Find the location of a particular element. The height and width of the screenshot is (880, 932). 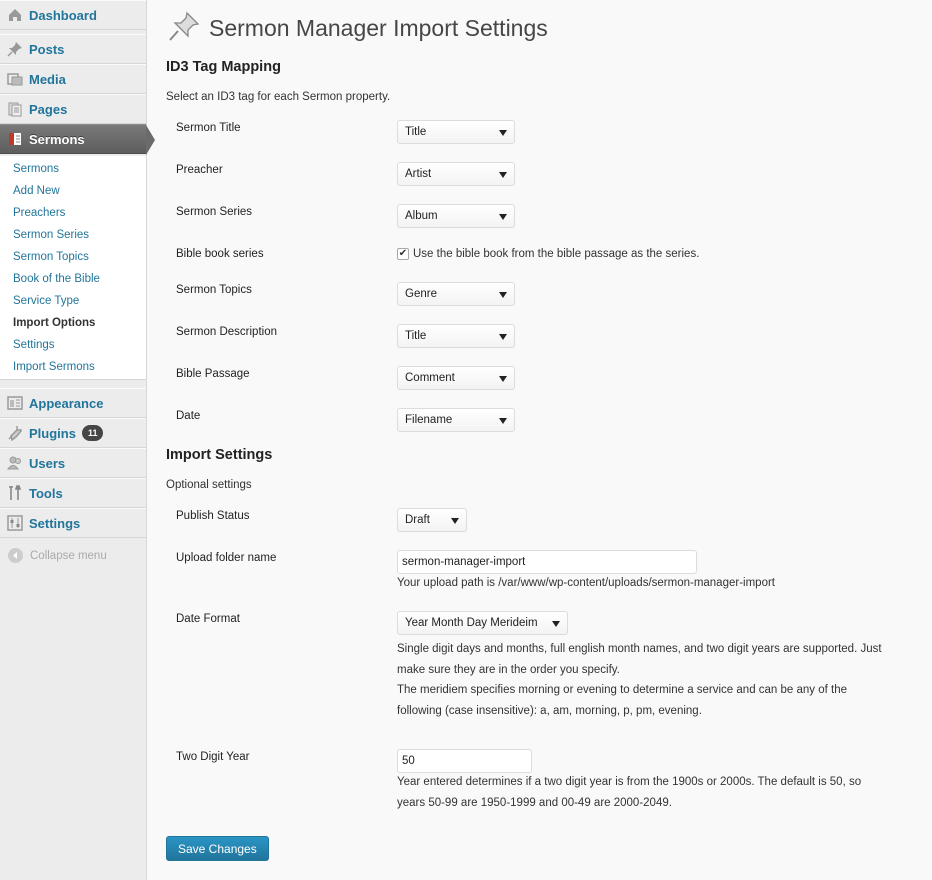

submenu-service-type: Service Type is located at coordinates (46, 301).